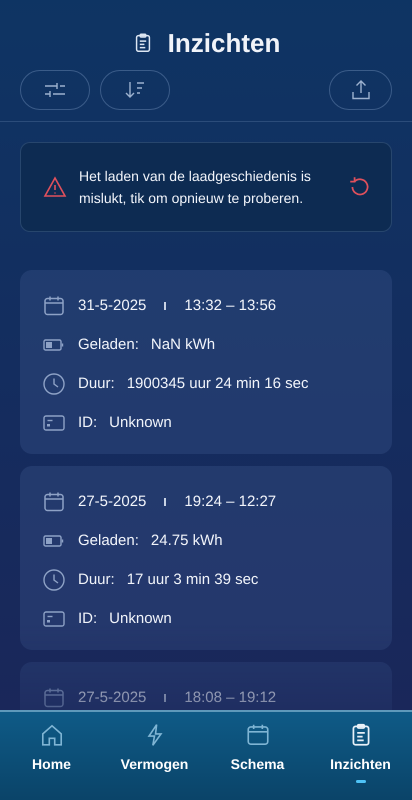 This screenshot has width=412, height=800. I want to click on session-card: 27-5-2025 18:08 – 19:12, so click(206, 686).